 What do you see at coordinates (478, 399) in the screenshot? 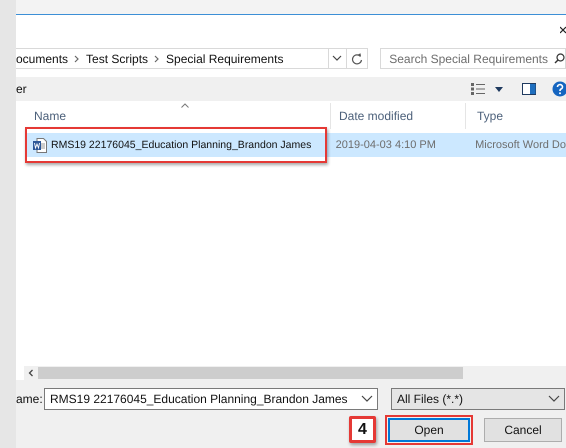
I see `file-type-dropdown: All Files (*.*)` at bounding box center [478, 399].